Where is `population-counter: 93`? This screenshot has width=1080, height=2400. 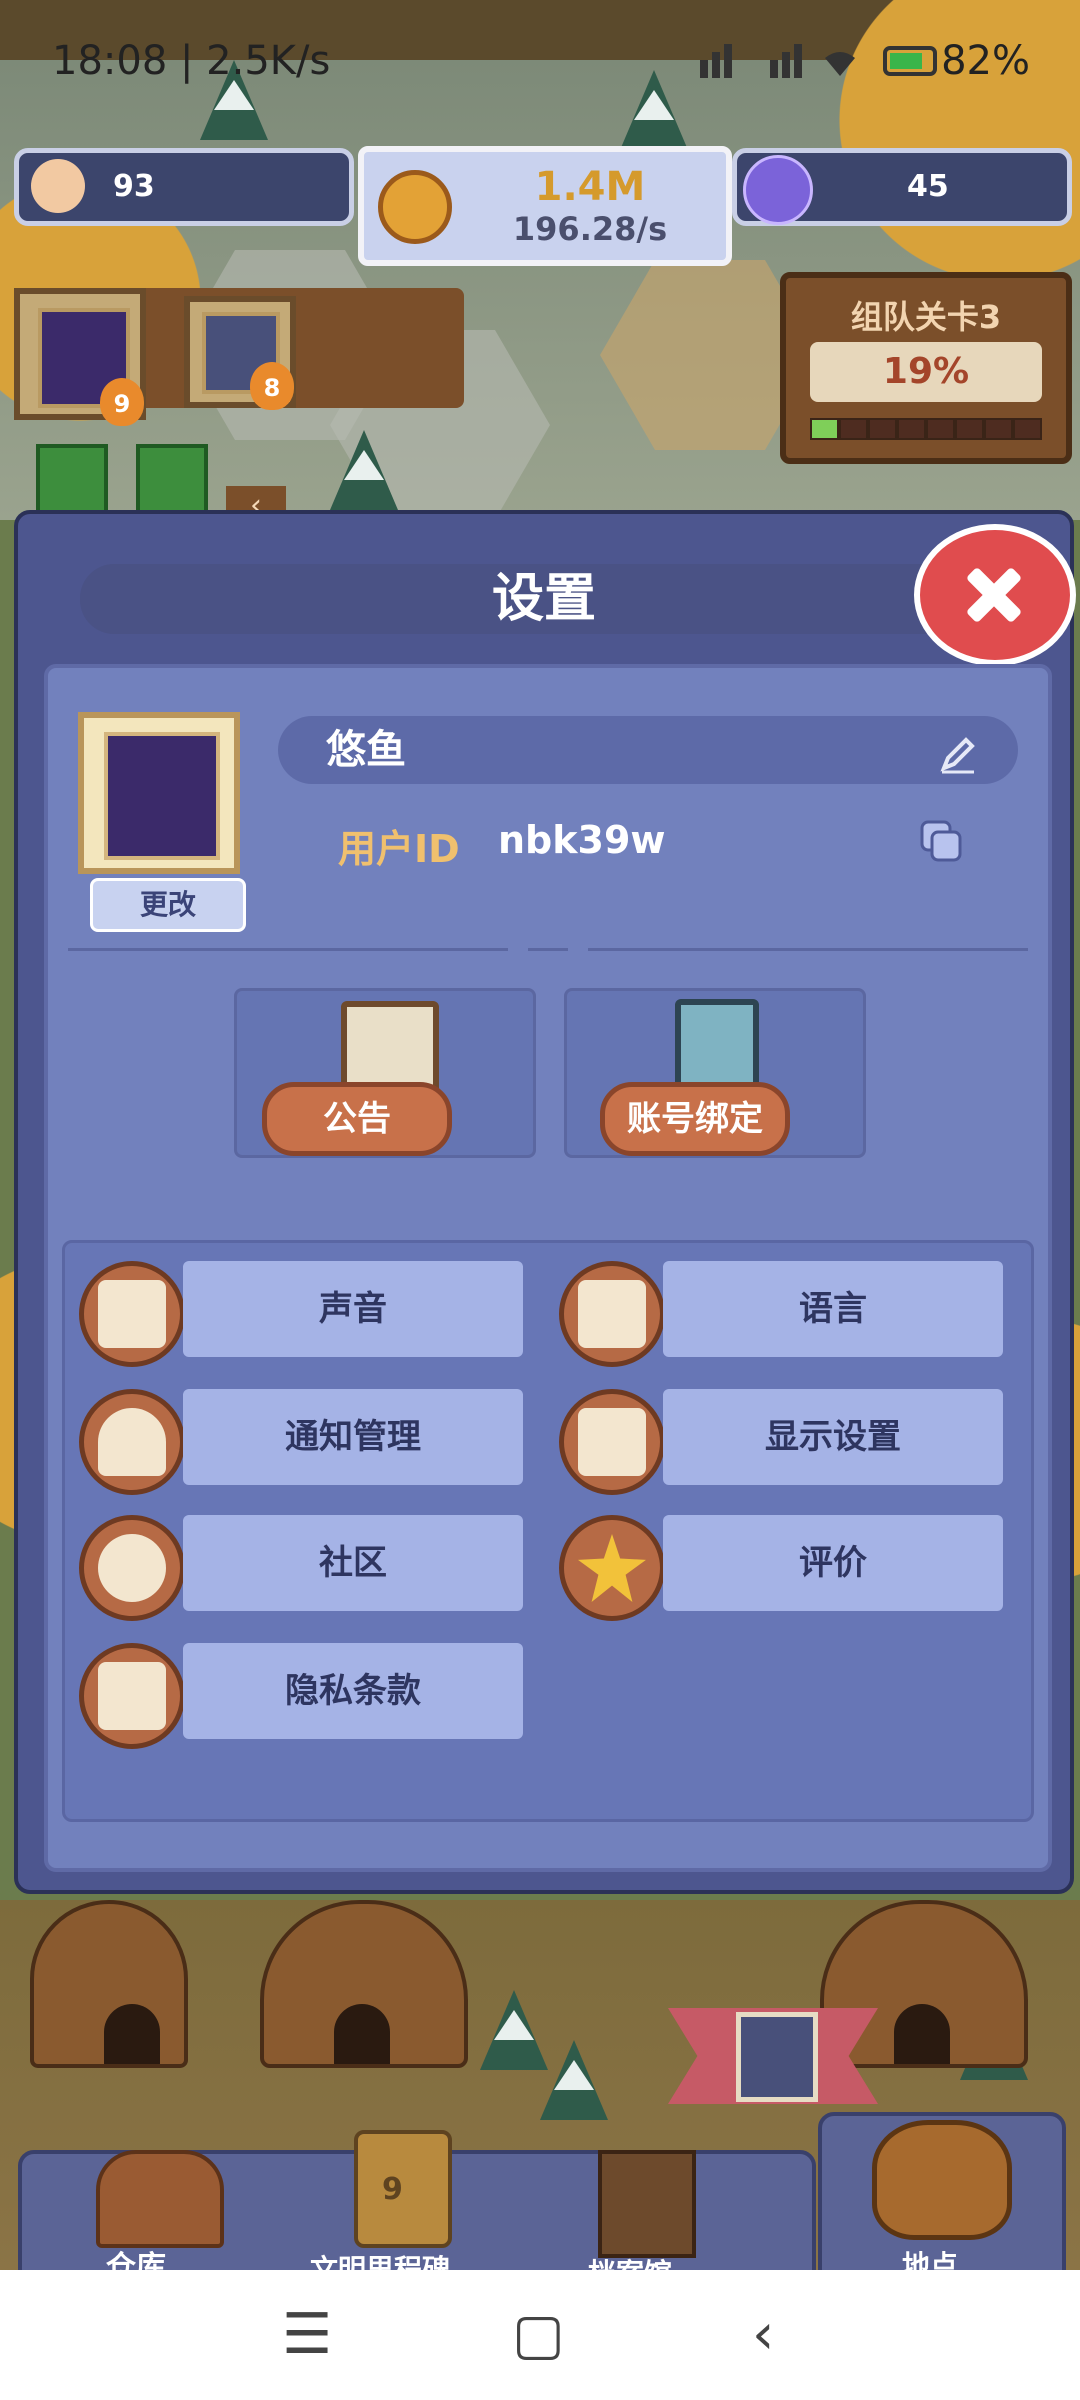 population-counter: 93 is located at coordinates (184, 187).